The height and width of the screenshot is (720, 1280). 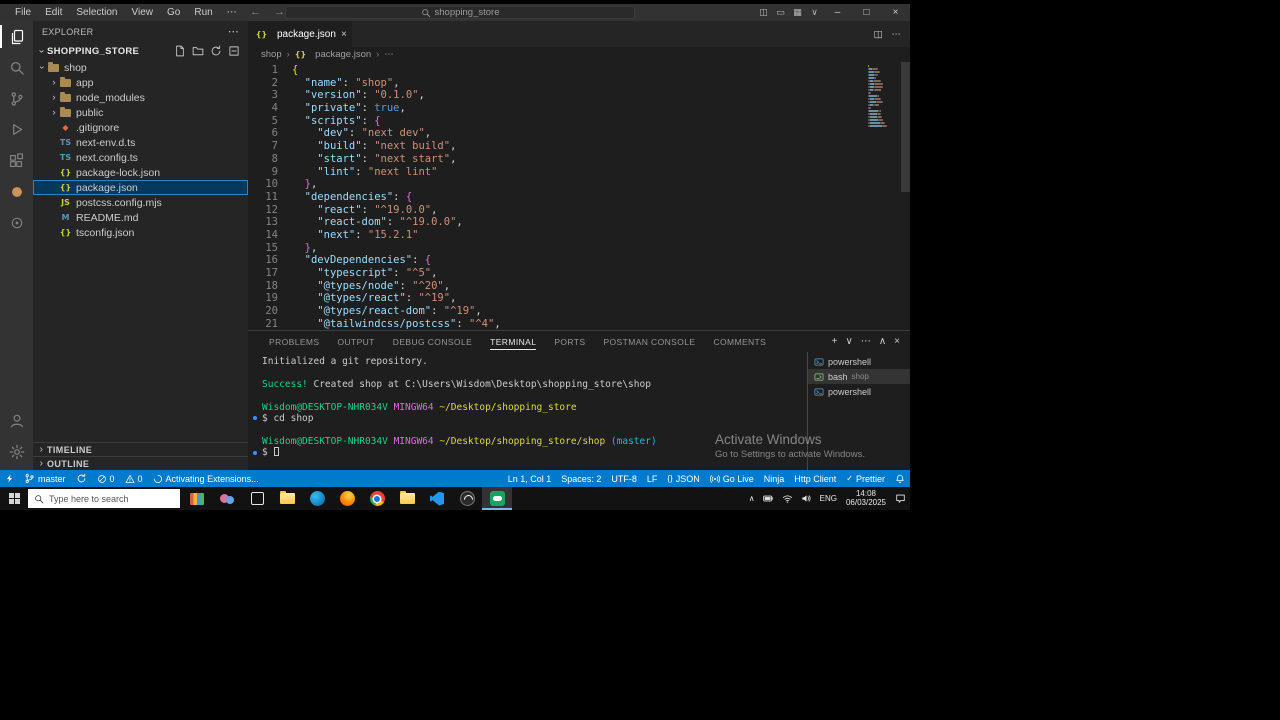 What do you see at coordinates (198, 51) in the screenshot?
I see `new-folder-icon` at bounding box center [198, 51].